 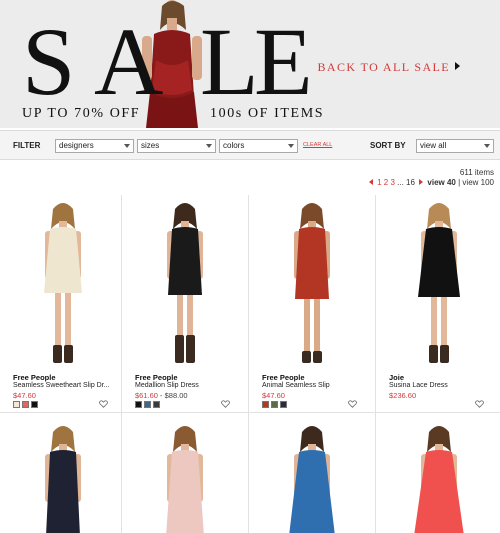 I want to click on prev-page-icon, so click(x=370, y=182).